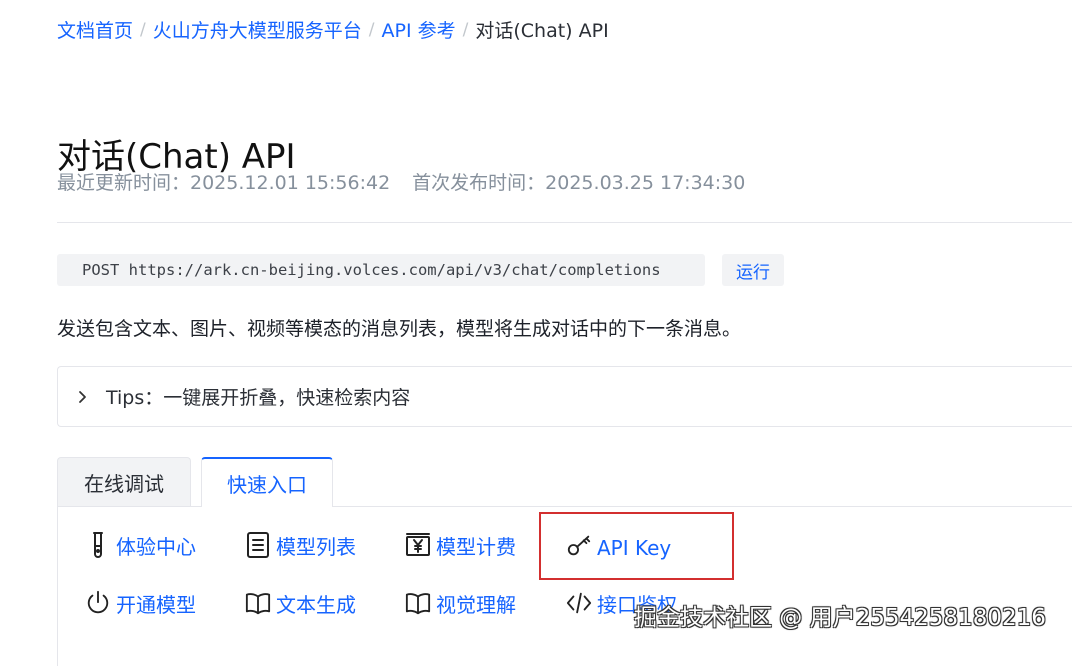  What do you see at coordinates (156, 605) in the screenshot?
I see `link-label: 开通模型` at bounding box center [156, 605].